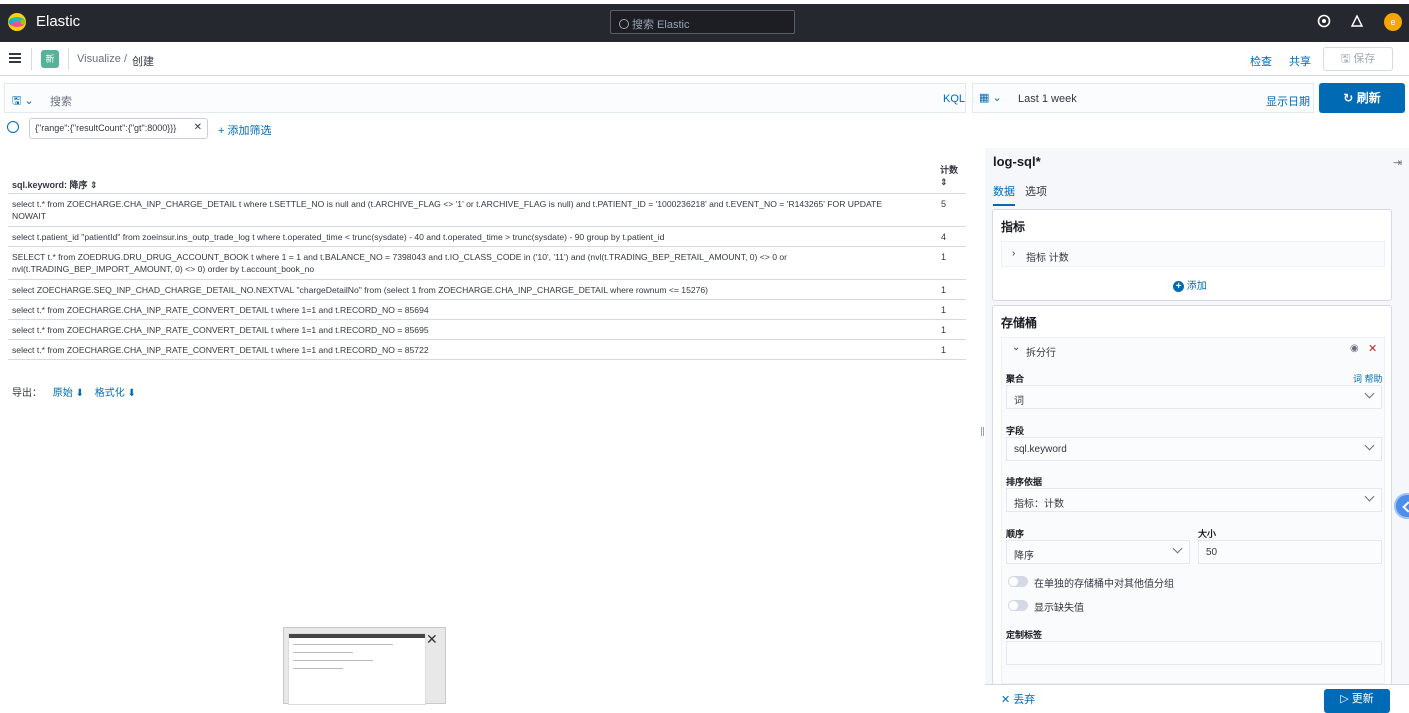 This screenshot has height=713, width=1409. I want to click on brand-name: Elastic, so click(58, 21).